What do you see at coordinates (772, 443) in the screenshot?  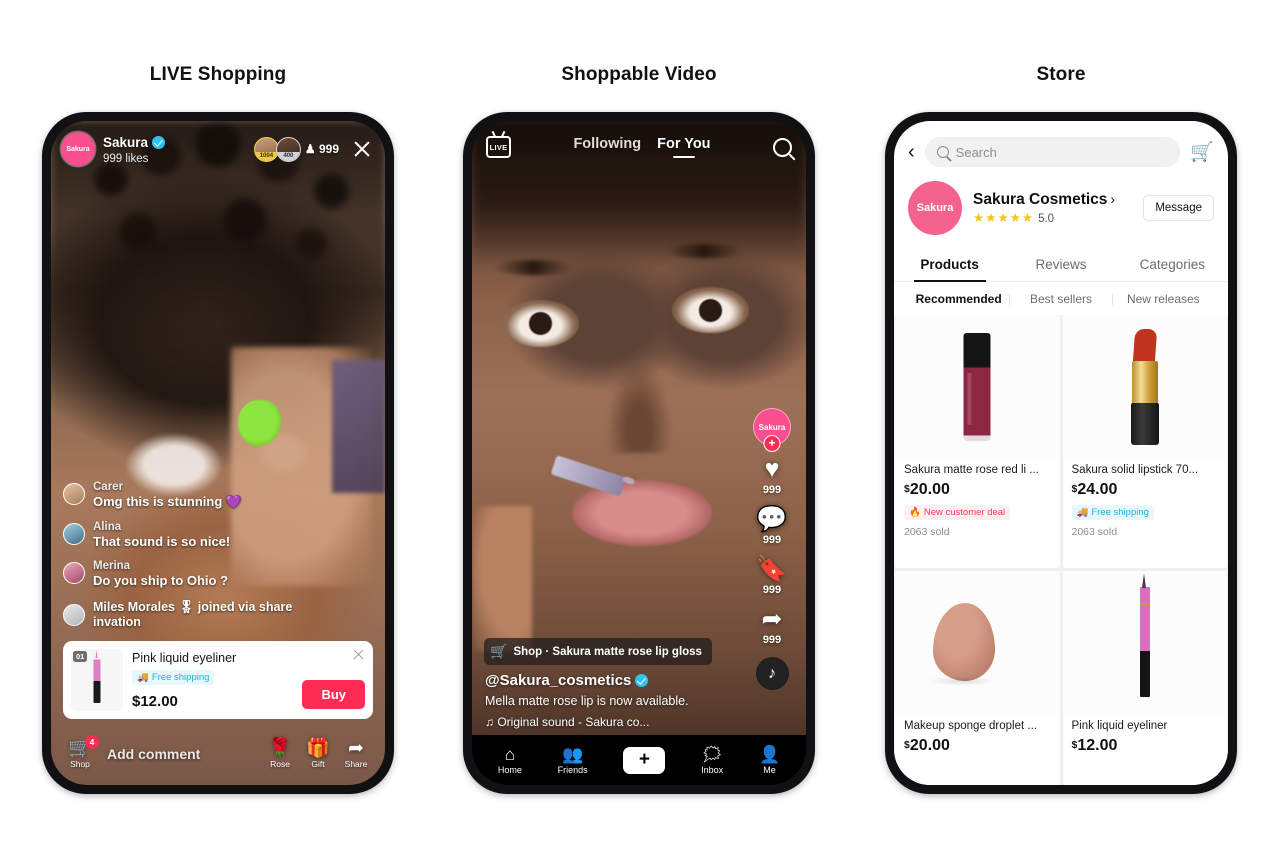 I see `follow-button: +` at bounding box center [772, 443].